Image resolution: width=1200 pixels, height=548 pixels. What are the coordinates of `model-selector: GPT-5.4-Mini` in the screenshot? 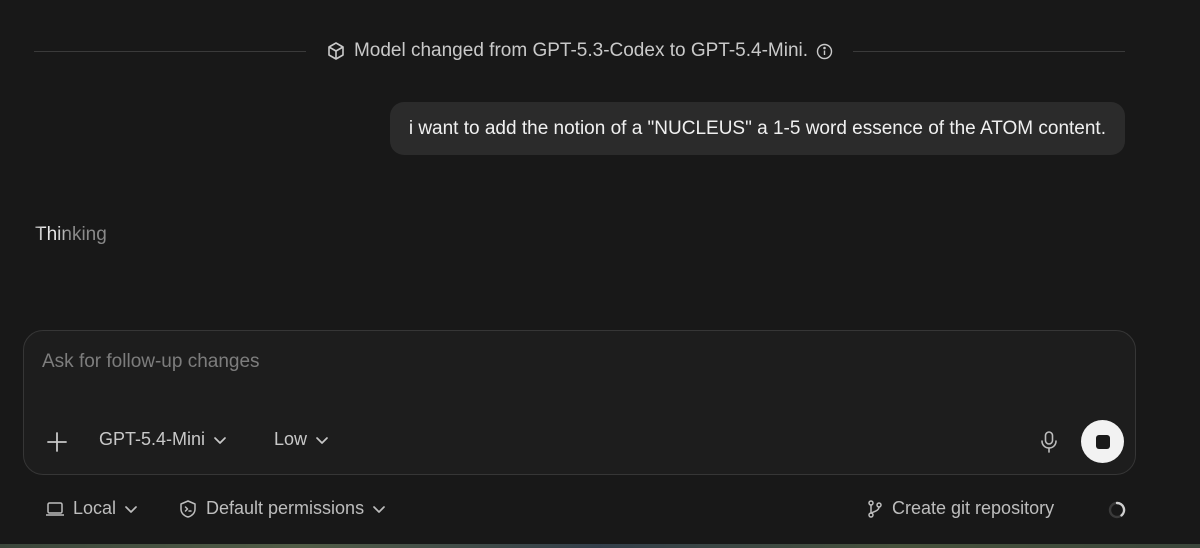 It's located at (163, 439).